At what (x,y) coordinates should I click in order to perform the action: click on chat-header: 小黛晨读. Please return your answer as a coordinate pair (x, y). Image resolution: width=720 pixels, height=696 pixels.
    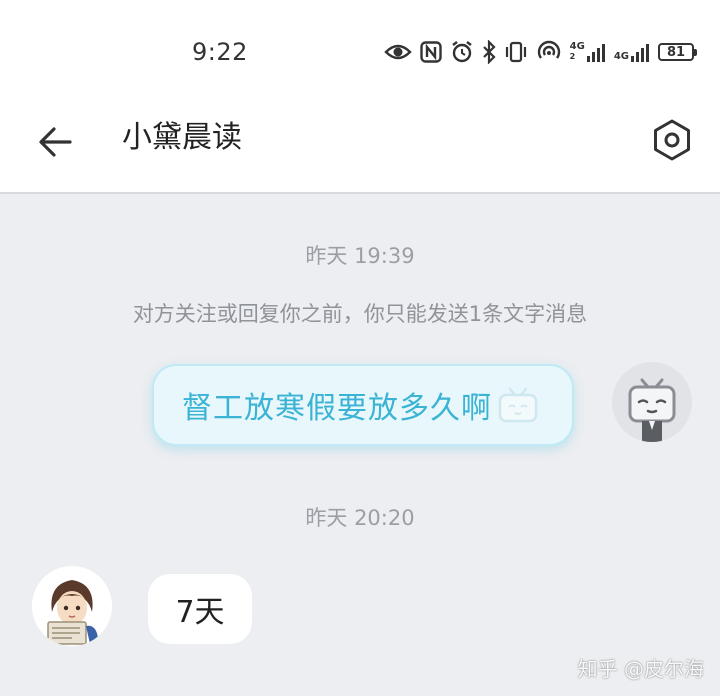
    Looking at the image, I should click on (360, 147).